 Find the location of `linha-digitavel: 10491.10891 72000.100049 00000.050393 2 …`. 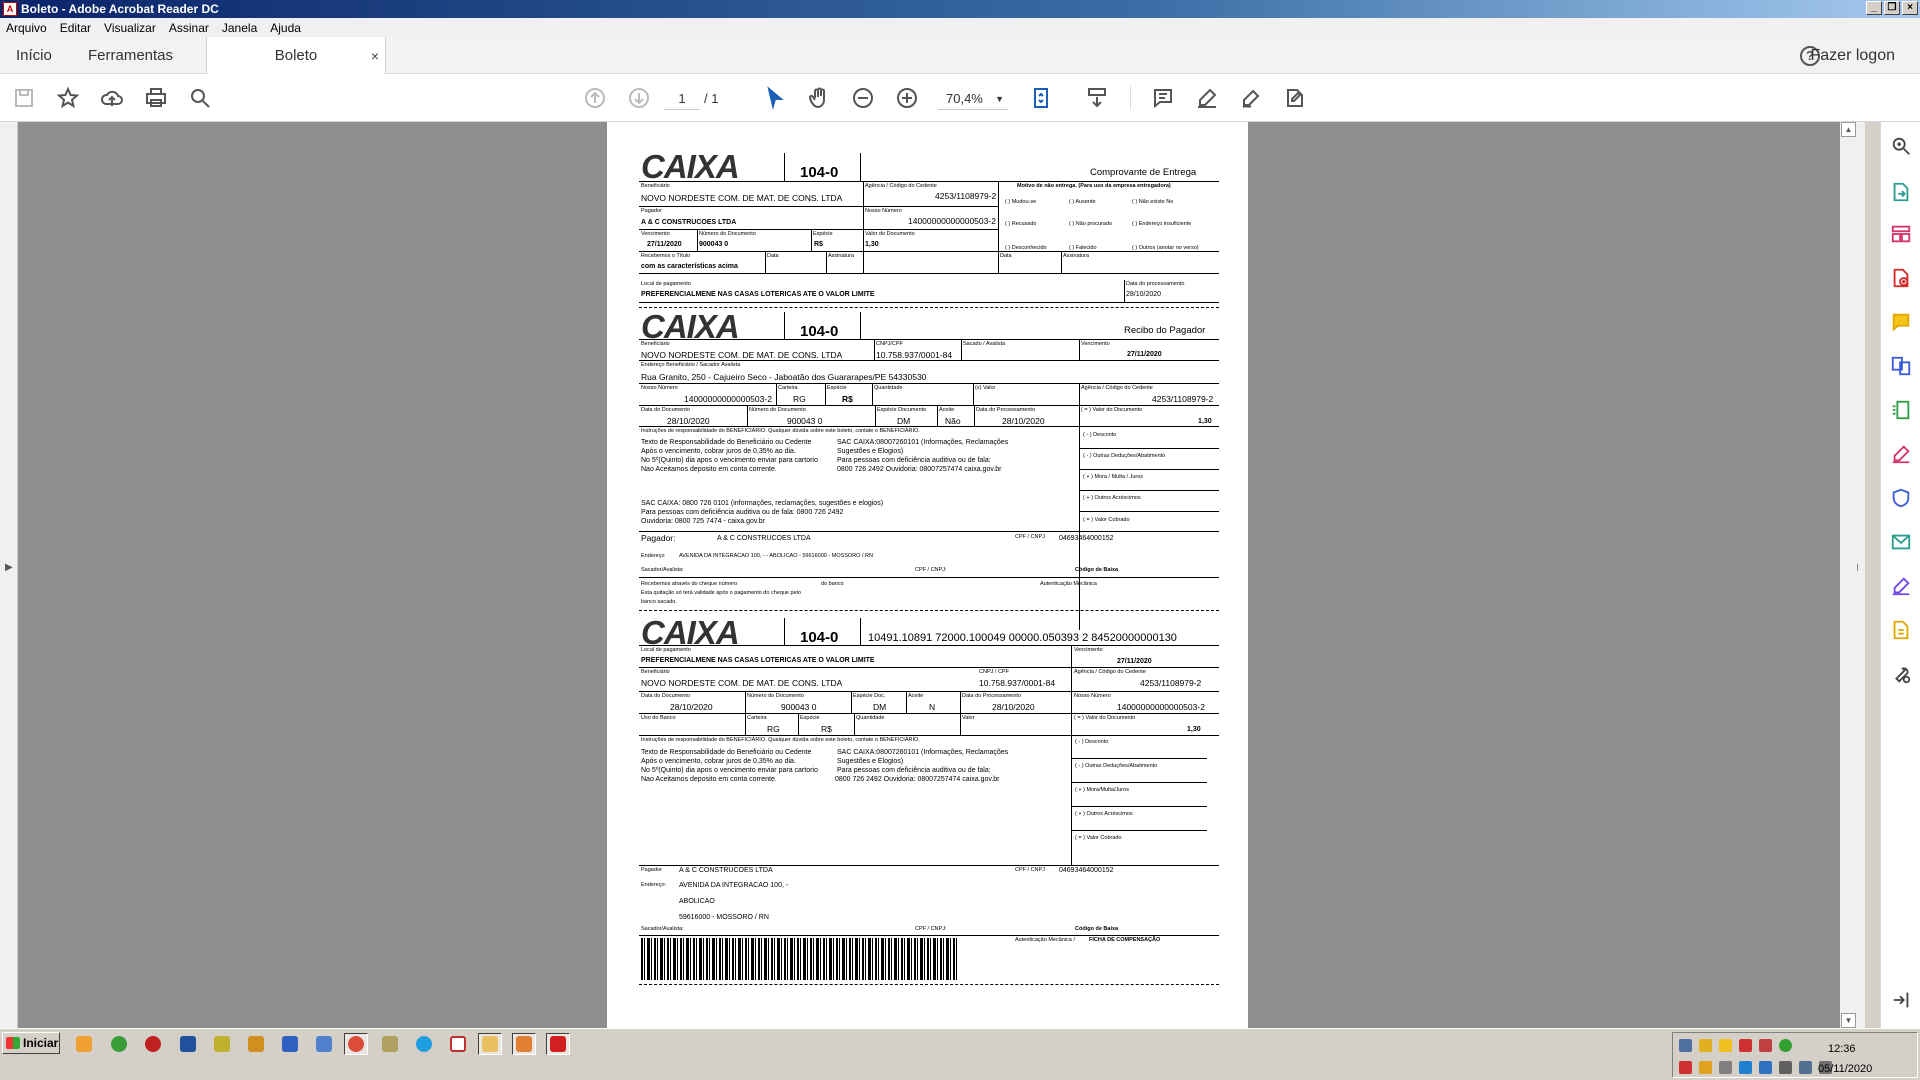

linha-digitavel: 10491.10891 72000.100049 00000.050393 2 … is located at coordinates (1022, 638).